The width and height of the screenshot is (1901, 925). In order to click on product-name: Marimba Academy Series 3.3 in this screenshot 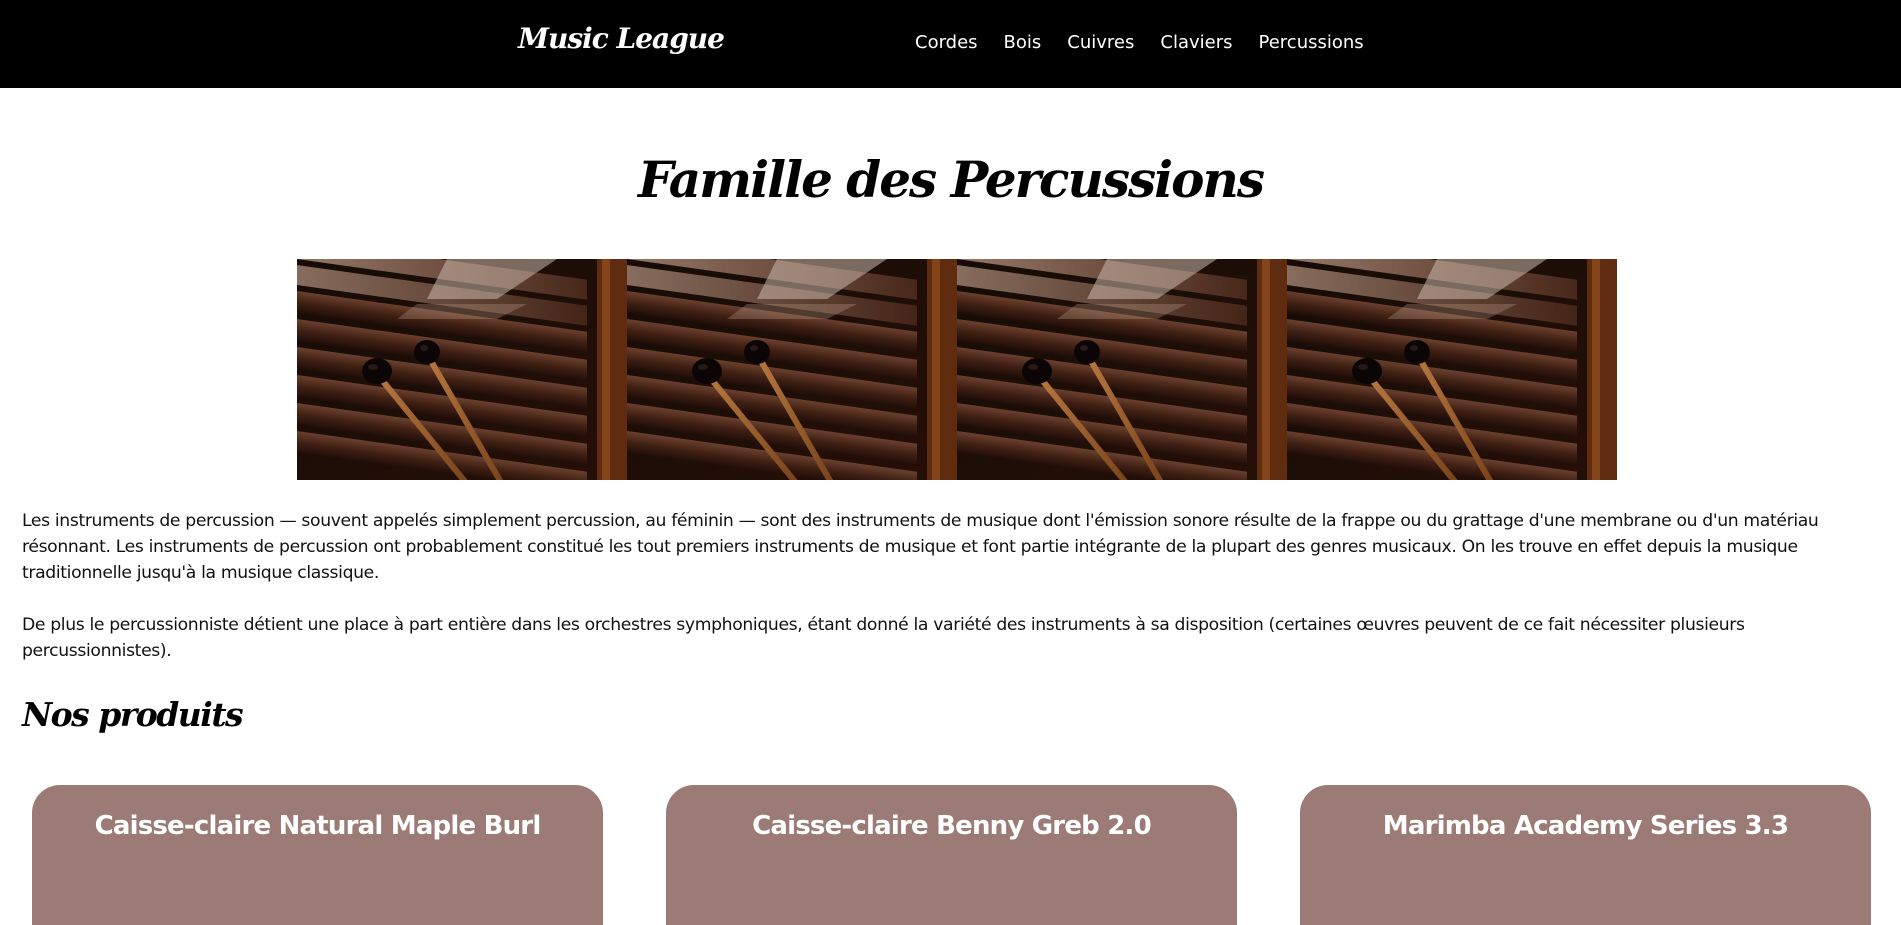, I will do `click(1585, 826)`.